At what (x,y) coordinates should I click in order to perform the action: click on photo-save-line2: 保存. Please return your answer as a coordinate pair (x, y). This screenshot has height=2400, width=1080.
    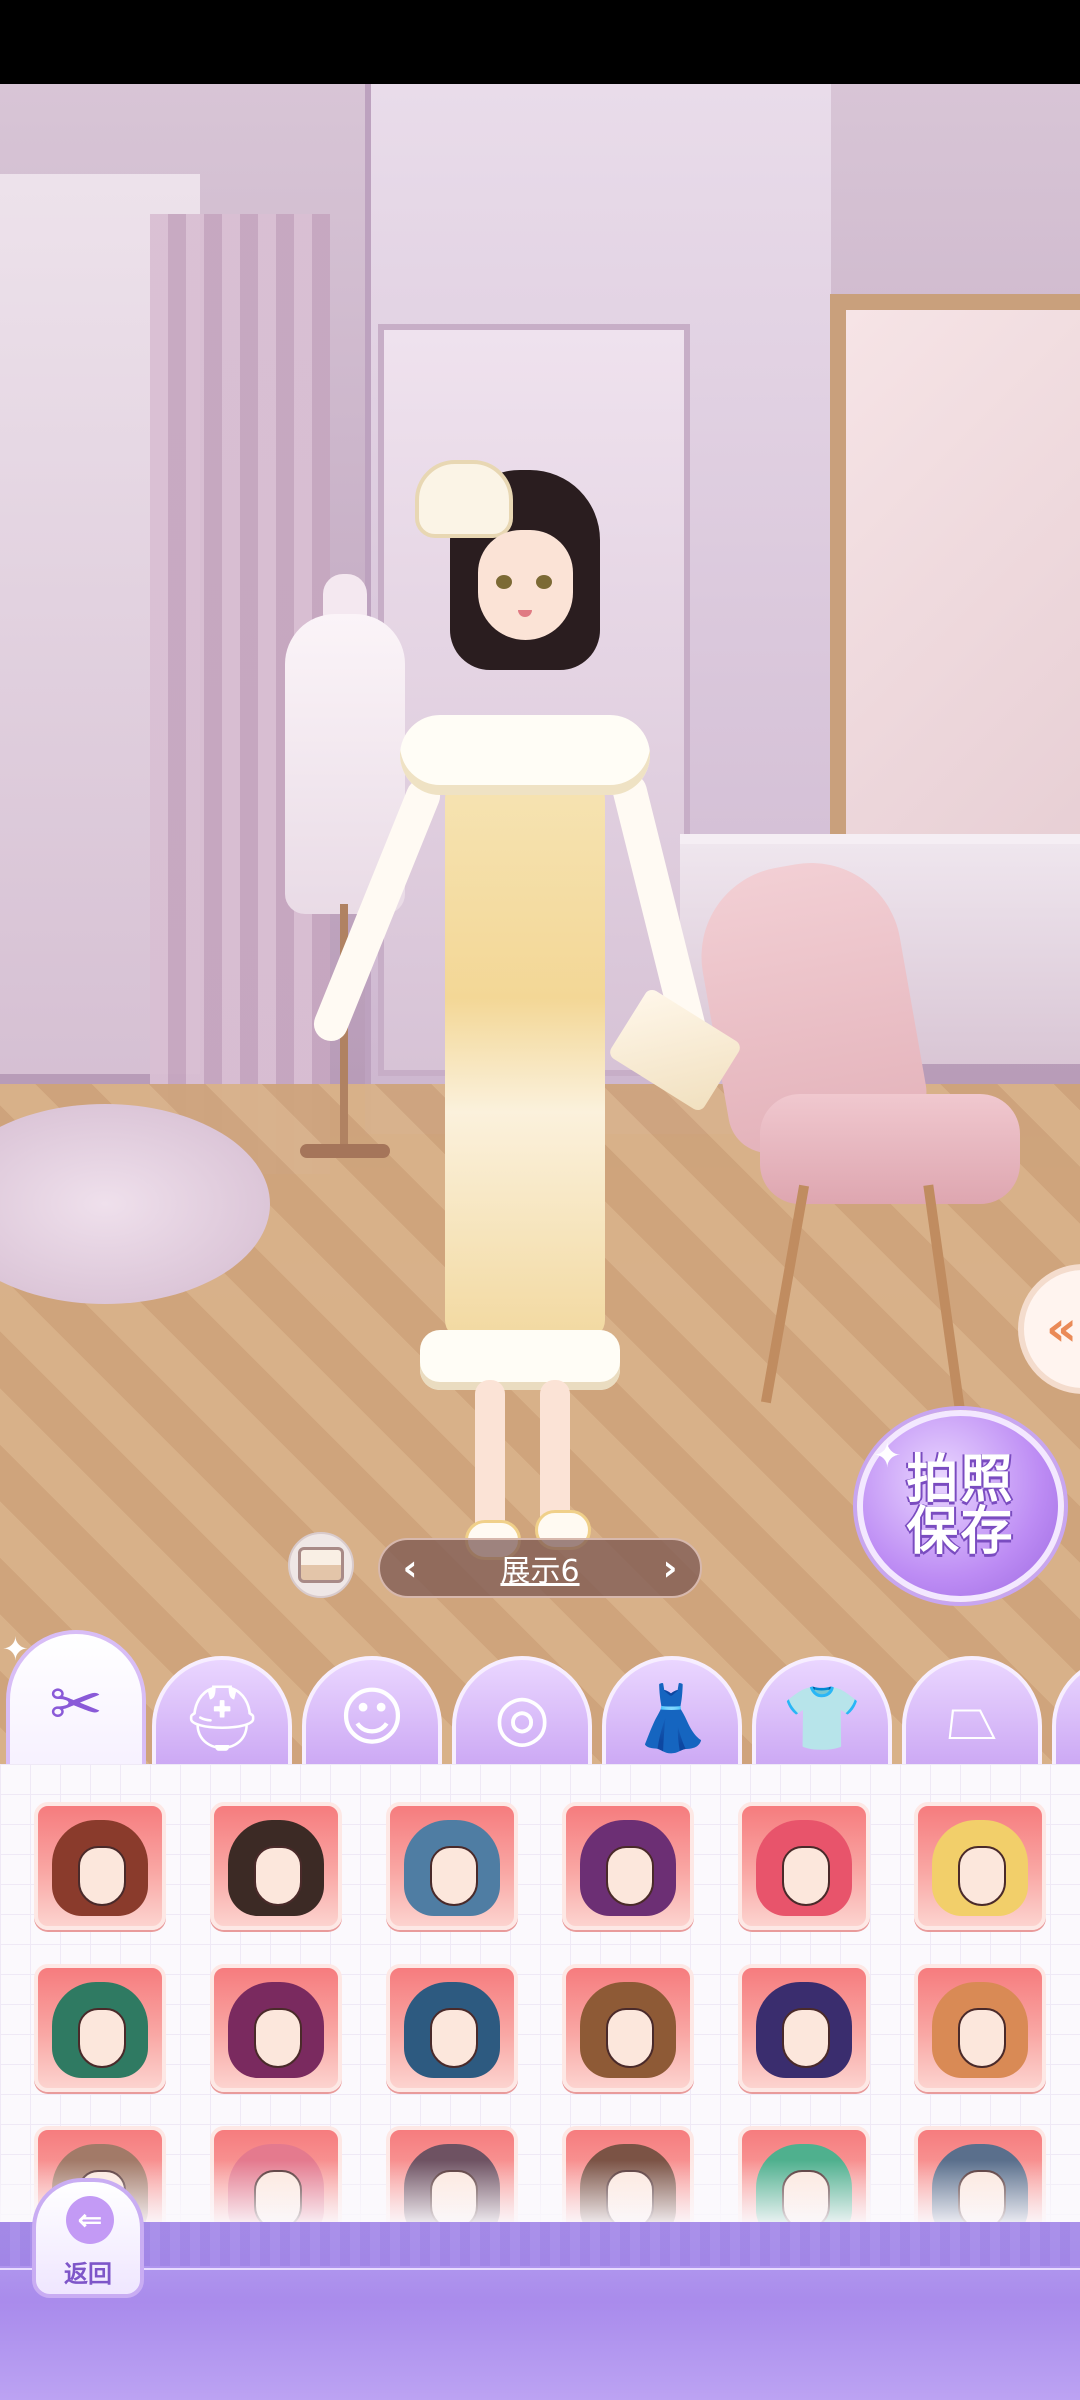
    Looking at the image, I should click on (960, 1532).